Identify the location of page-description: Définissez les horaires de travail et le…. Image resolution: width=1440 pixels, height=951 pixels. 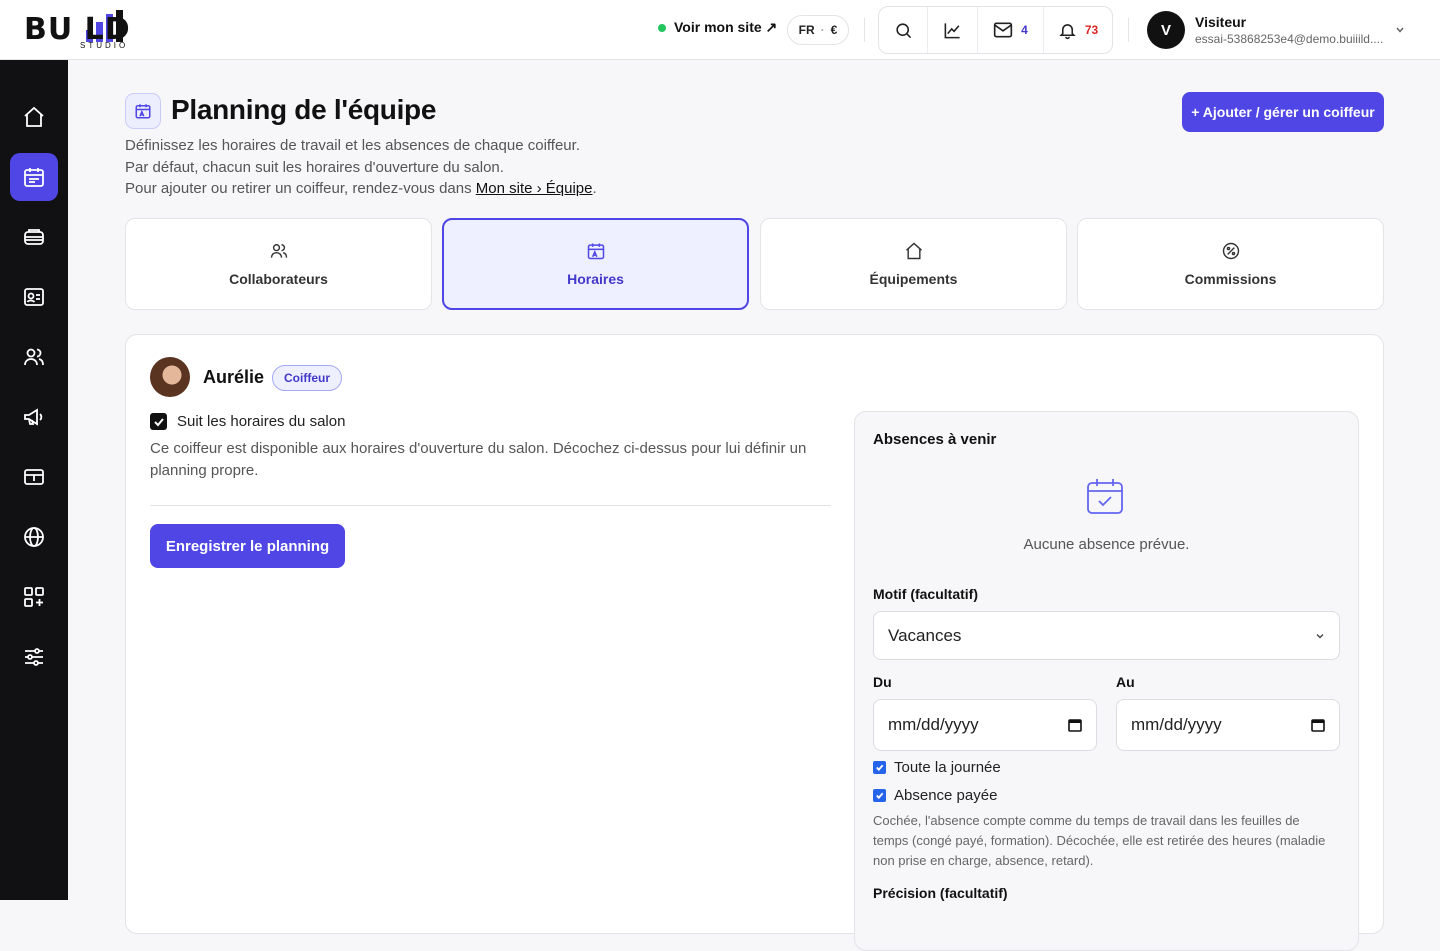
(361, 167).